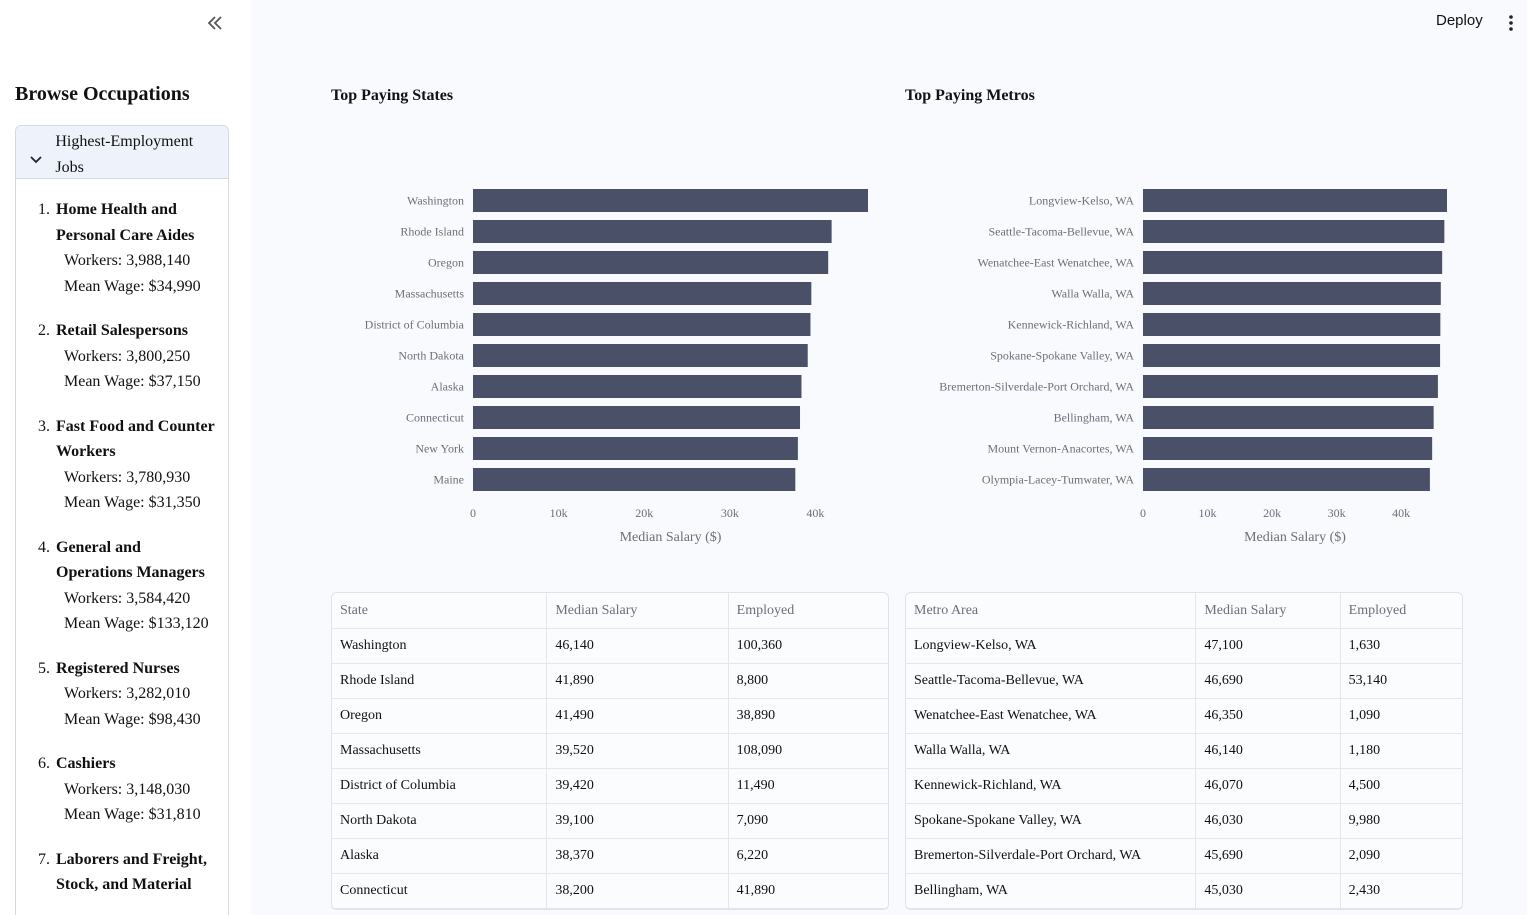 Image resolution: width=1527 pixels, height=915 pixels. I want to click on table-cell: 108,090, so click(808, 751).